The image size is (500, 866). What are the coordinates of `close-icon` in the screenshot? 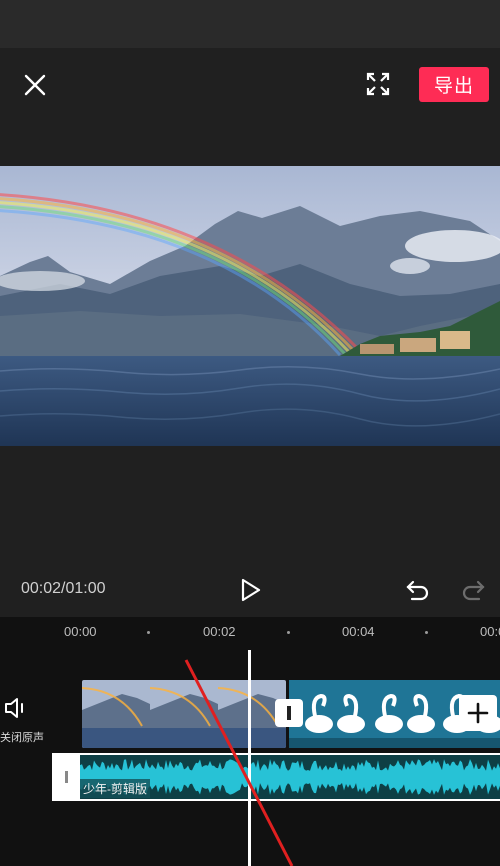 It's located at (35, 85).